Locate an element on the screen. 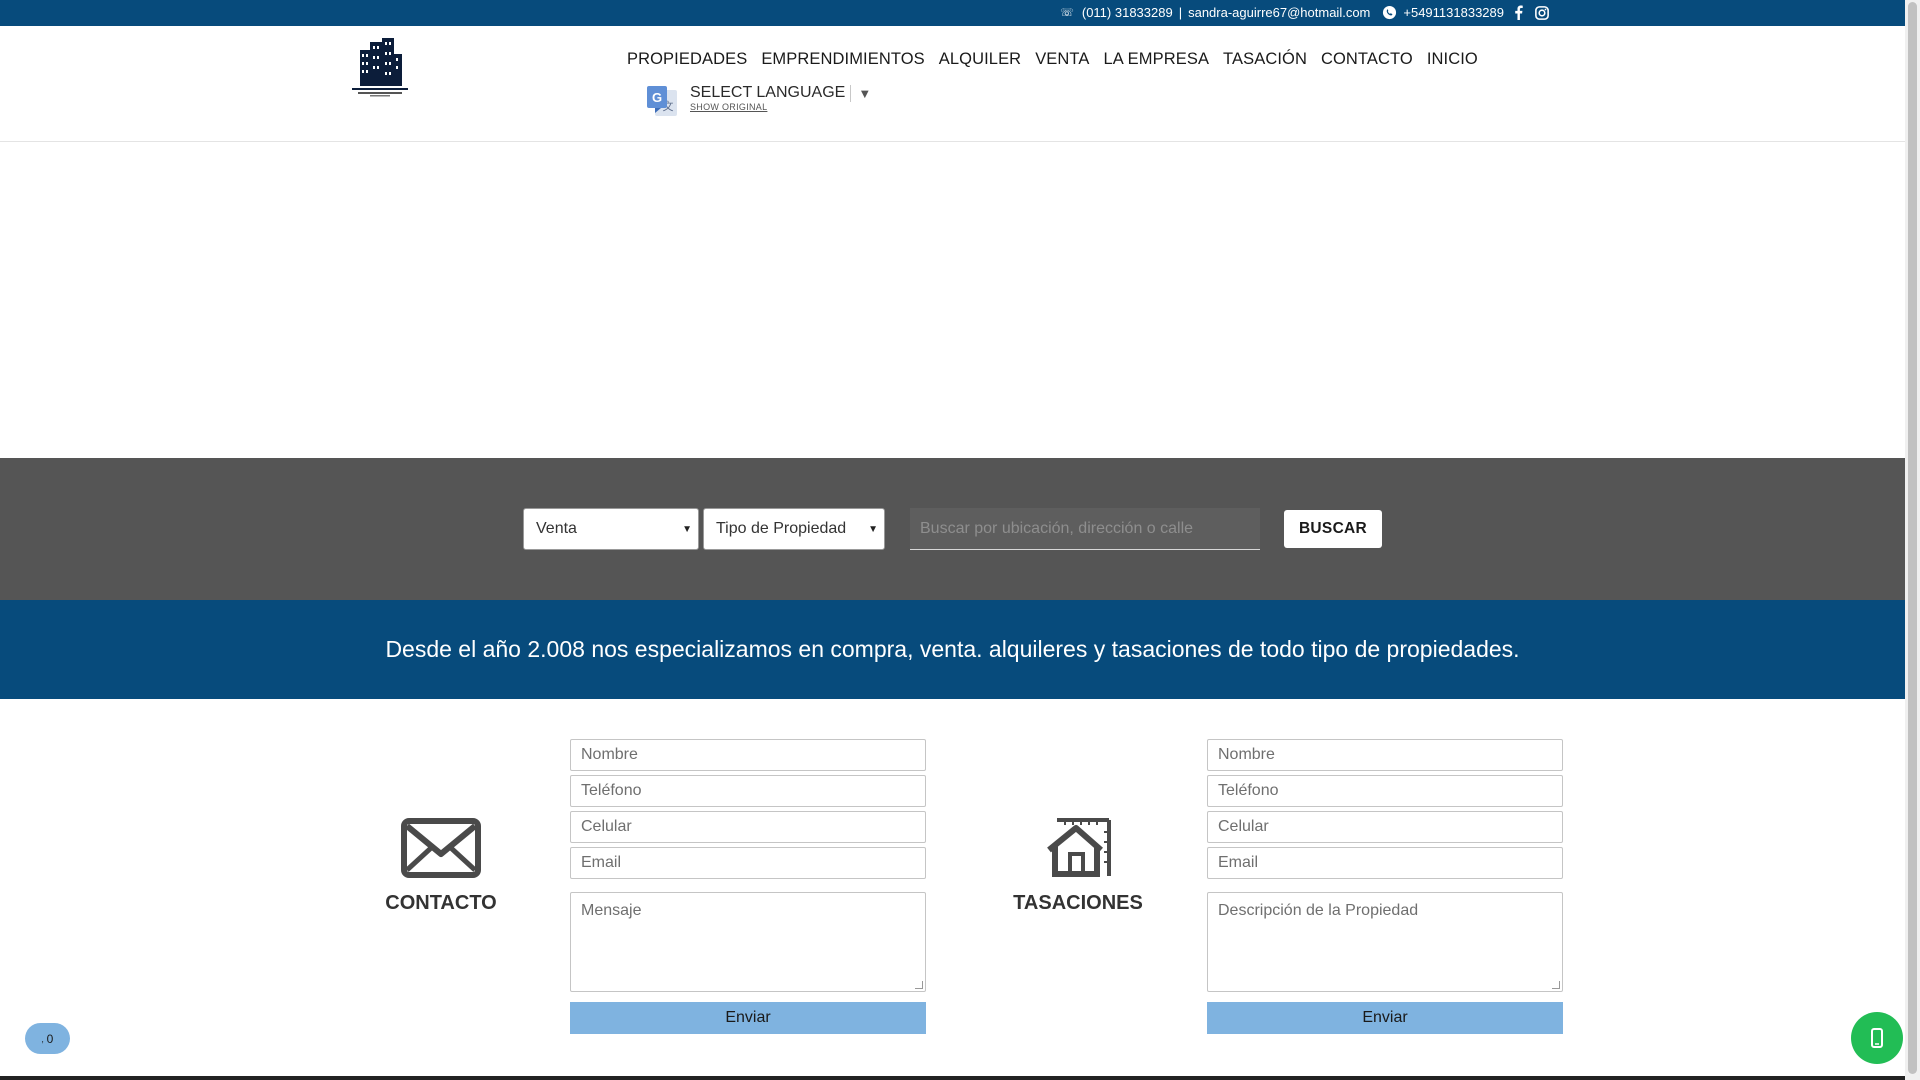 This screenshot has width=1920, height=1080. vertical-scrollbar is located at coordinates (1912, 540).